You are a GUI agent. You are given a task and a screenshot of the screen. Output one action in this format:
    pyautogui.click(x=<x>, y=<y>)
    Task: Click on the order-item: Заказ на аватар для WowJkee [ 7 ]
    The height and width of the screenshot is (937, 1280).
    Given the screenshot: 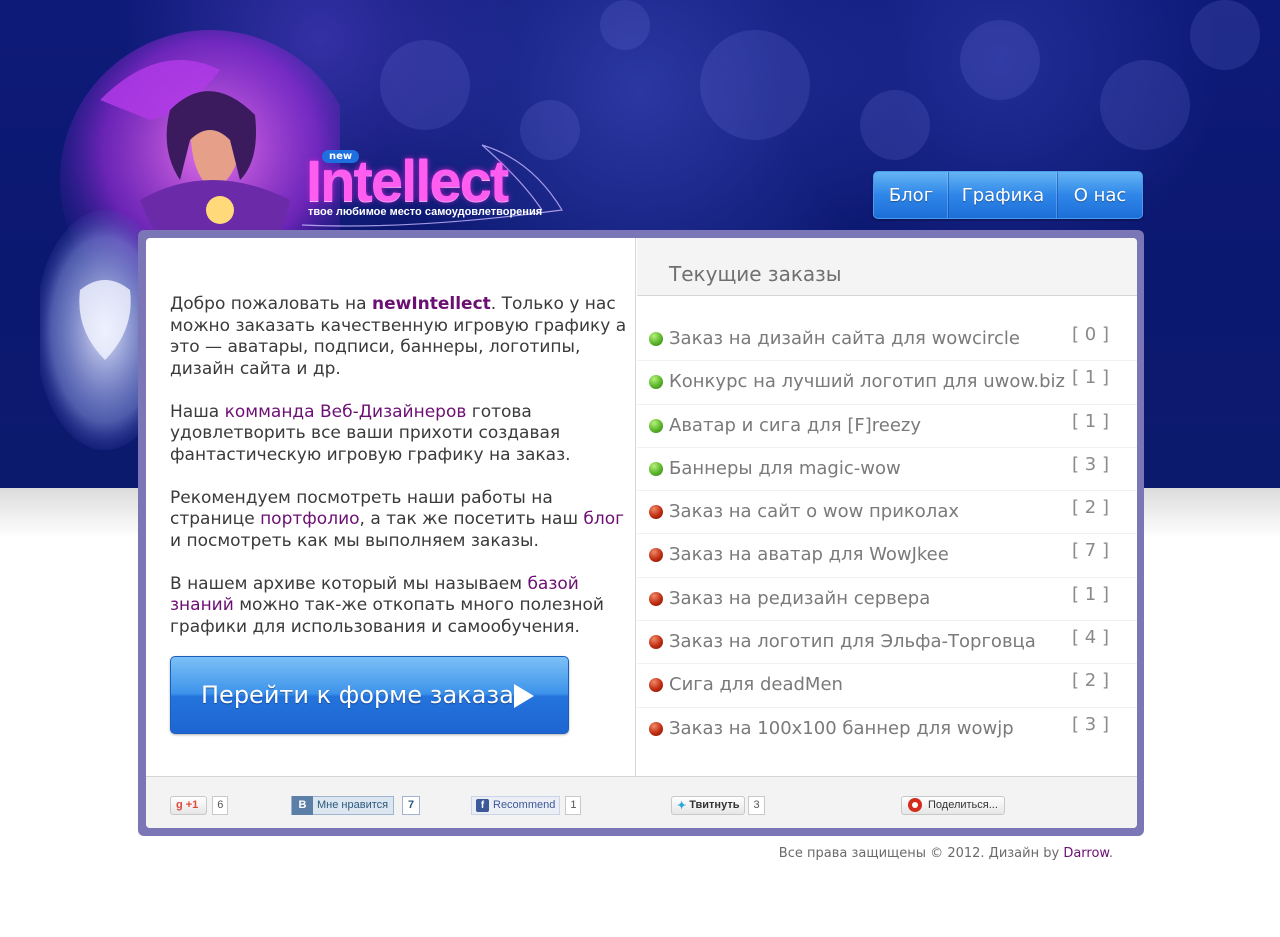 What is the action you would take?
    pyautogui.click(x=887, y=556)
    